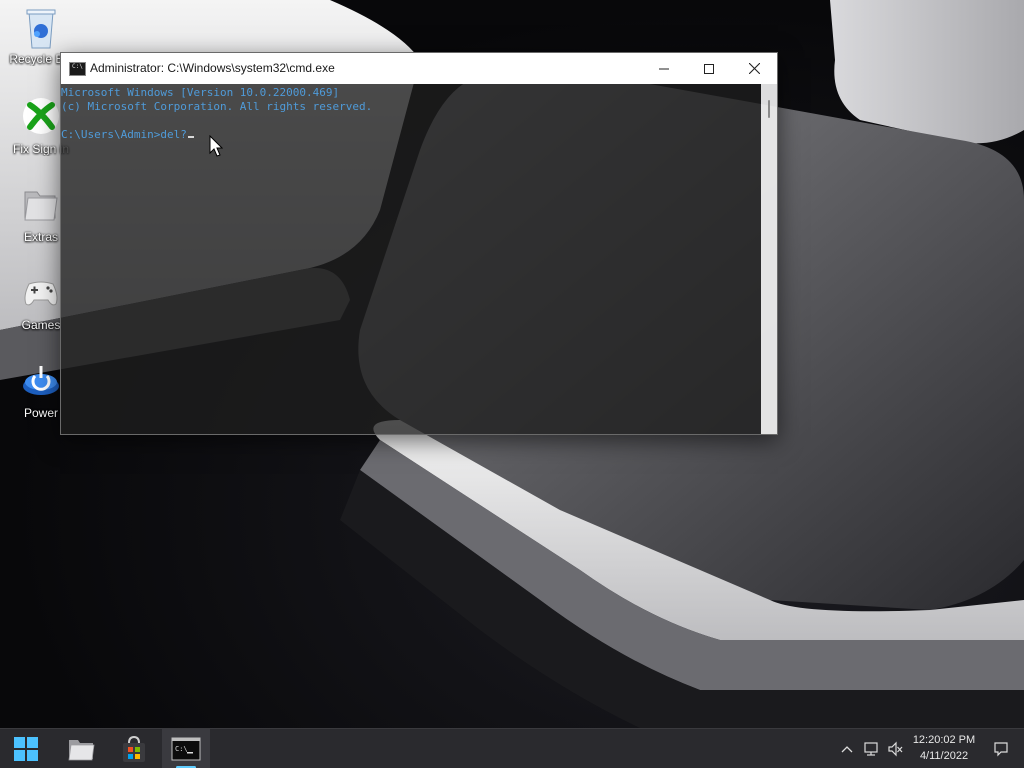  Describe the element at coordinates (216, 146) in the screenshot. I see `mouse-pointer-icon` at that location.